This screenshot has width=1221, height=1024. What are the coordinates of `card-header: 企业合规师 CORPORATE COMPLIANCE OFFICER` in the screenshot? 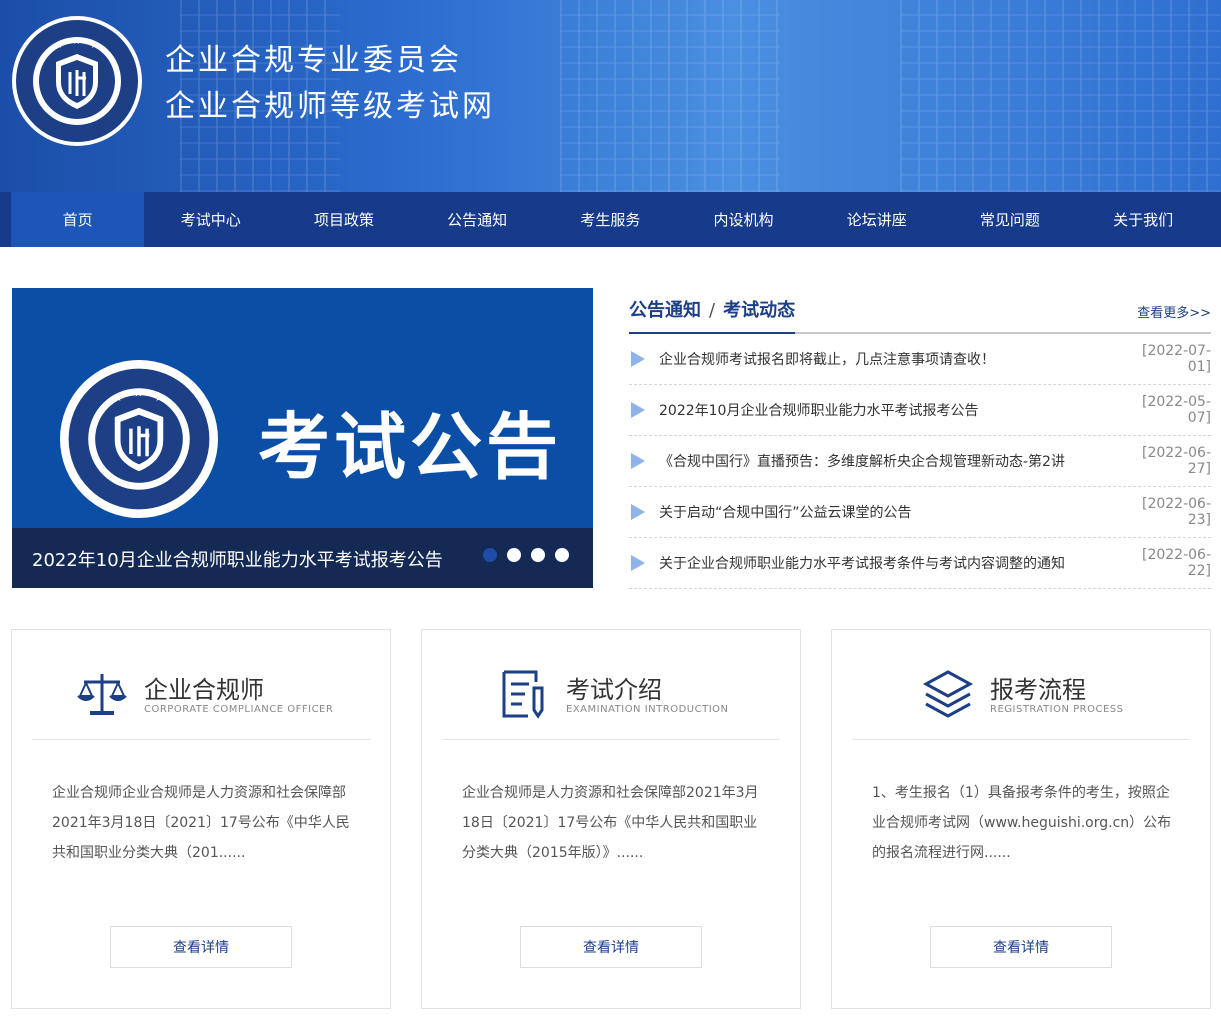 It's located at (201, 685).